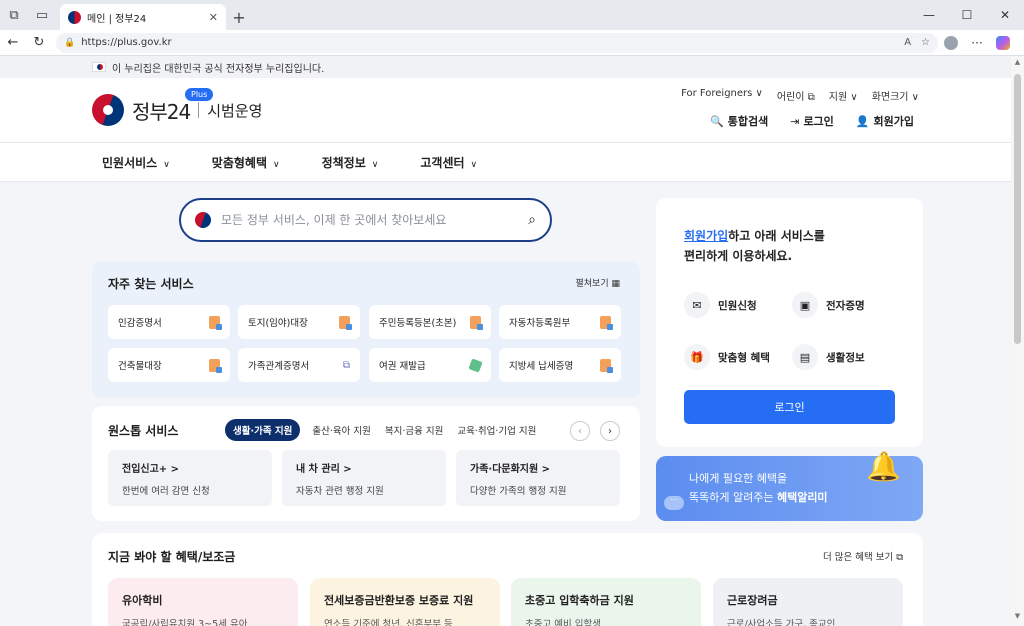 The width and height of the screenshot is (1024, 626). What do you see at coordinates (907, 42) in the screenshot?
I see `read-aloud-icon: A` at bounding box center [907, 42].